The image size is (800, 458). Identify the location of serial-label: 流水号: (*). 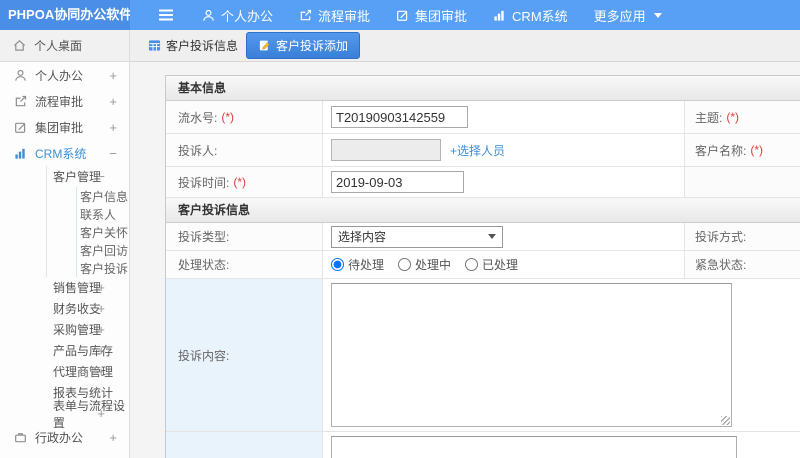
(244, 117).